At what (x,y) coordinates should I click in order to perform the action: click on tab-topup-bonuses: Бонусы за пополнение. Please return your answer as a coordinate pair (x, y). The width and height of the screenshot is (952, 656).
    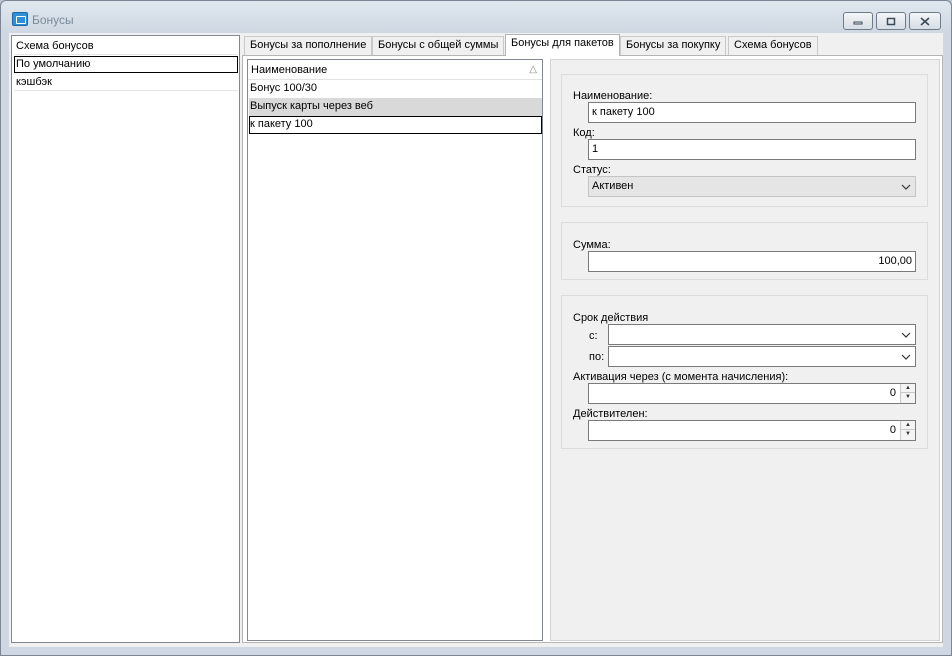
    Looking at the image, I should click on (308, 45).